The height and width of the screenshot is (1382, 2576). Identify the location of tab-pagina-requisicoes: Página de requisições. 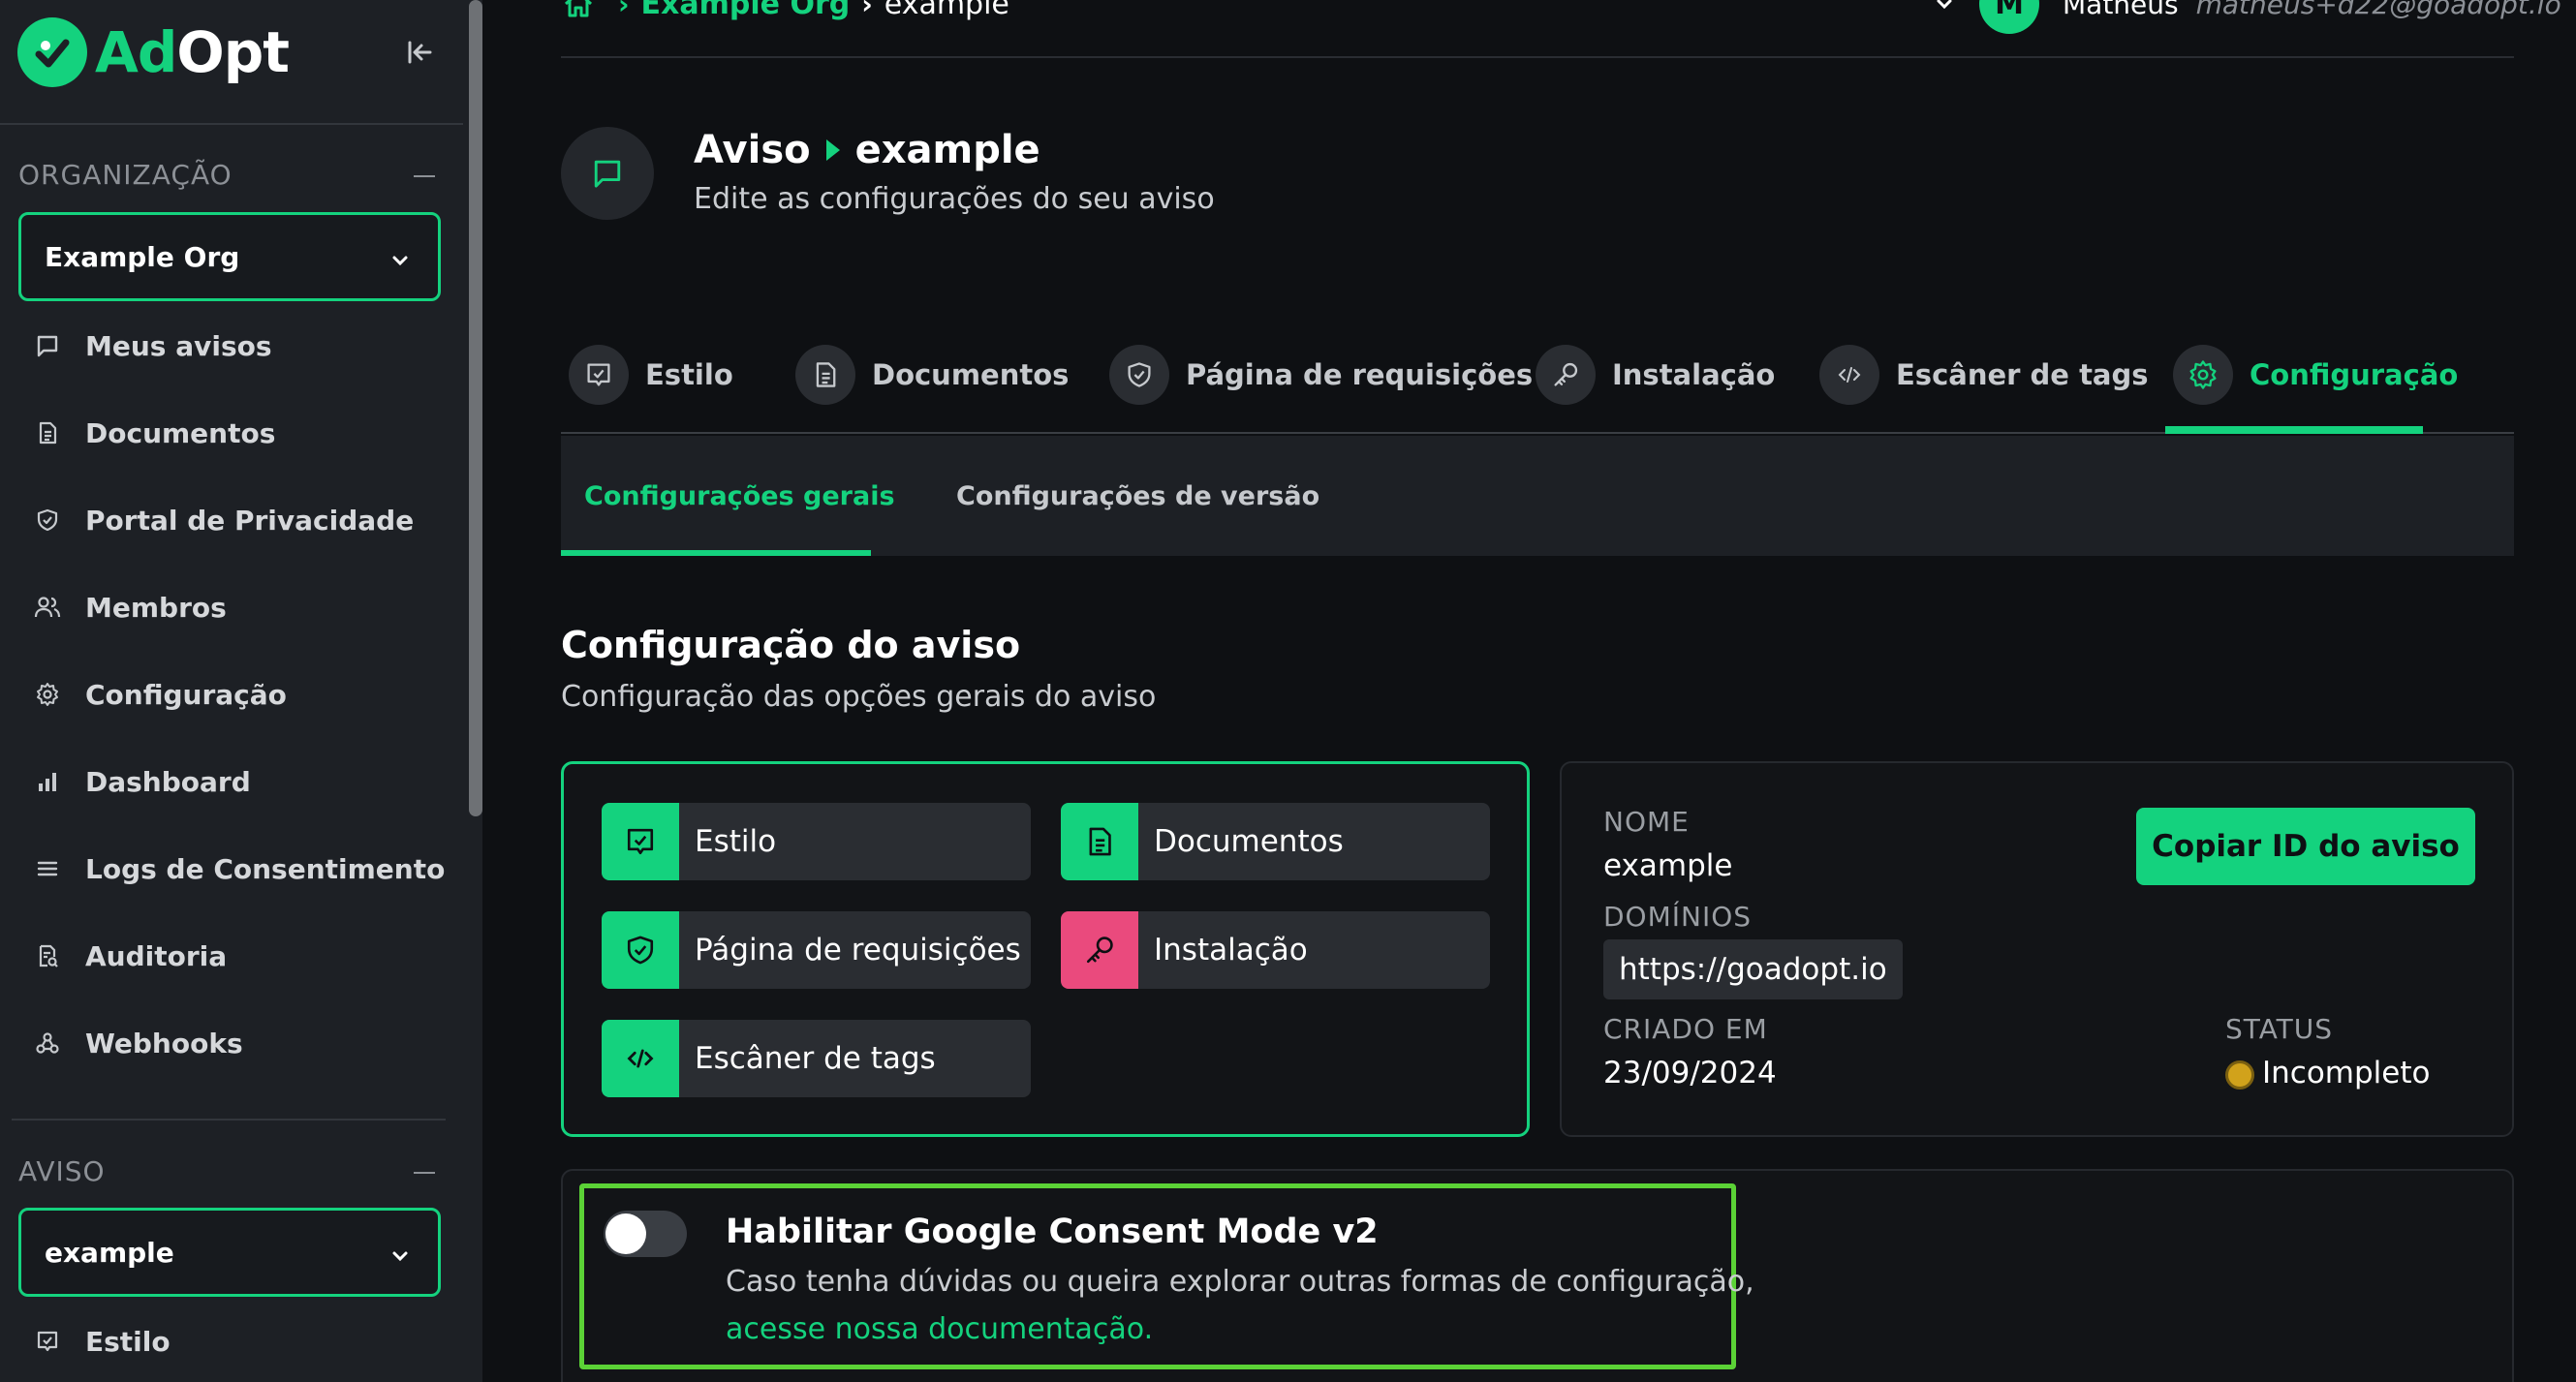
(1321, 375).